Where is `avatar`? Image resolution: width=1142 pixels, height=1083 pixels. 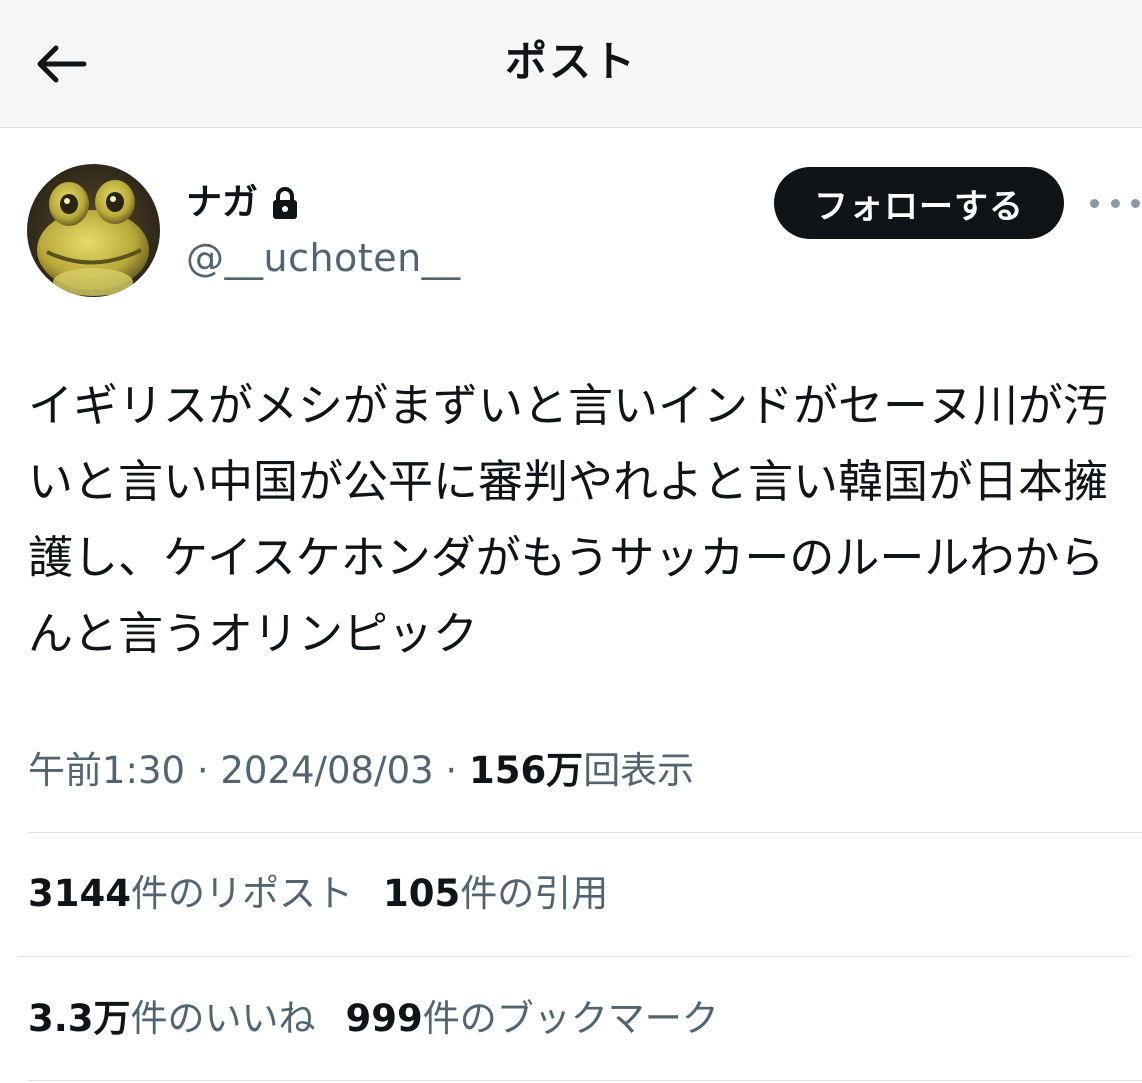
avatar is located at coordinates (93, 230).